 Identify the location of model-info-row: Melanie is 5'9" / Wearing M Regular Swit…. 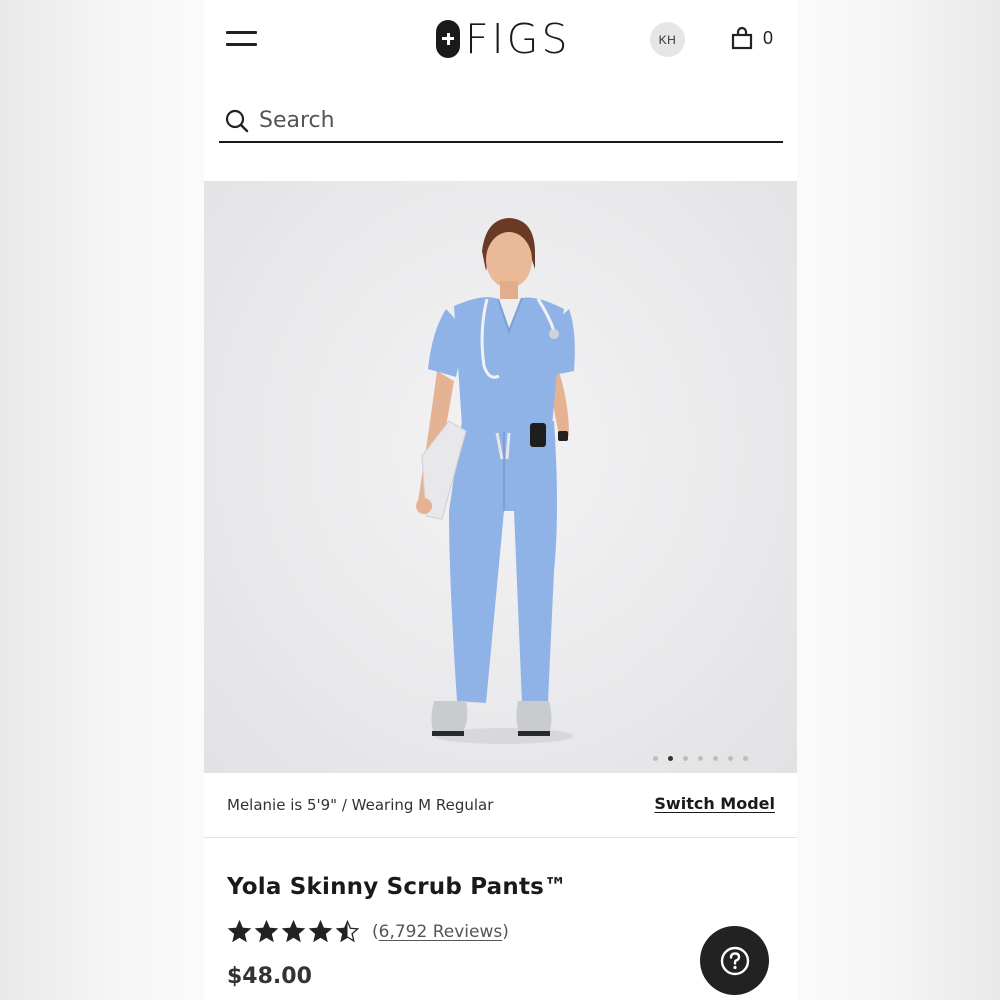
(500, 805).